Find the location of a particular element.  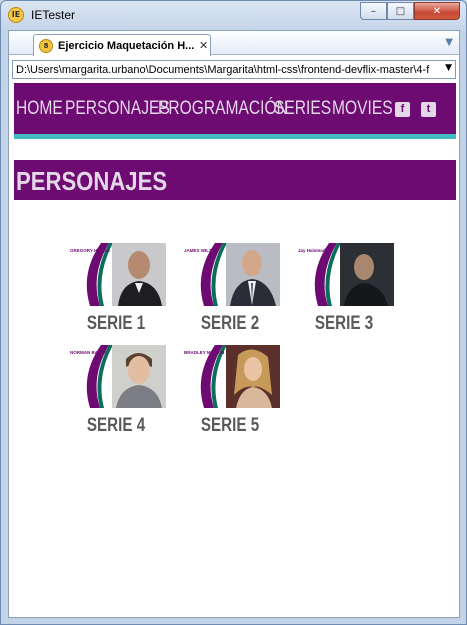

character-card: JAMES WILSON SERIE 2 is located at coordinates (230, 289).